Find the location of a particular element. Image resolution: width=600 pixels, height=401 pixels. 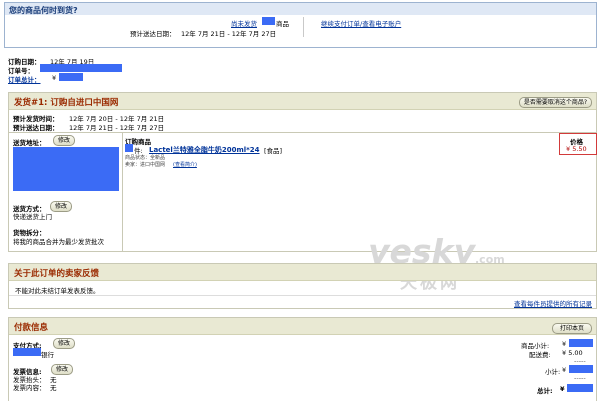

continue-payment-link: 继续支付订单/查看电子账户 is located at coordinates (361, 23).